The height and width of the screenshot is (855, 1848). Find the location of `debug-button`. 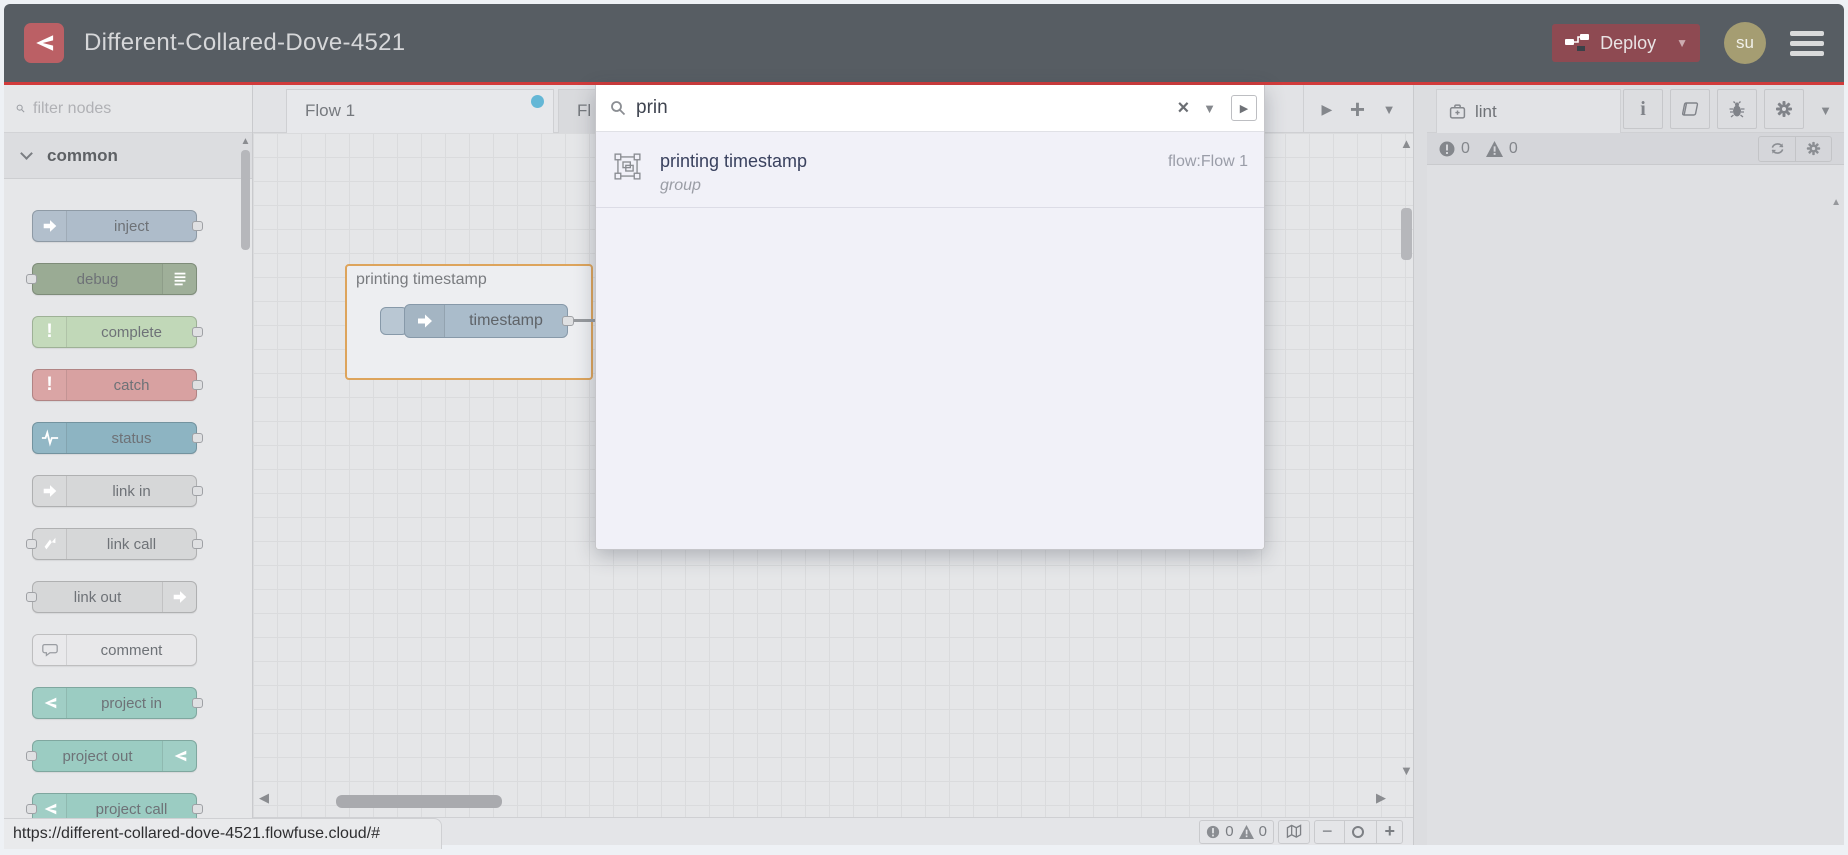

debug-button is located at coordinates (1737, 109).